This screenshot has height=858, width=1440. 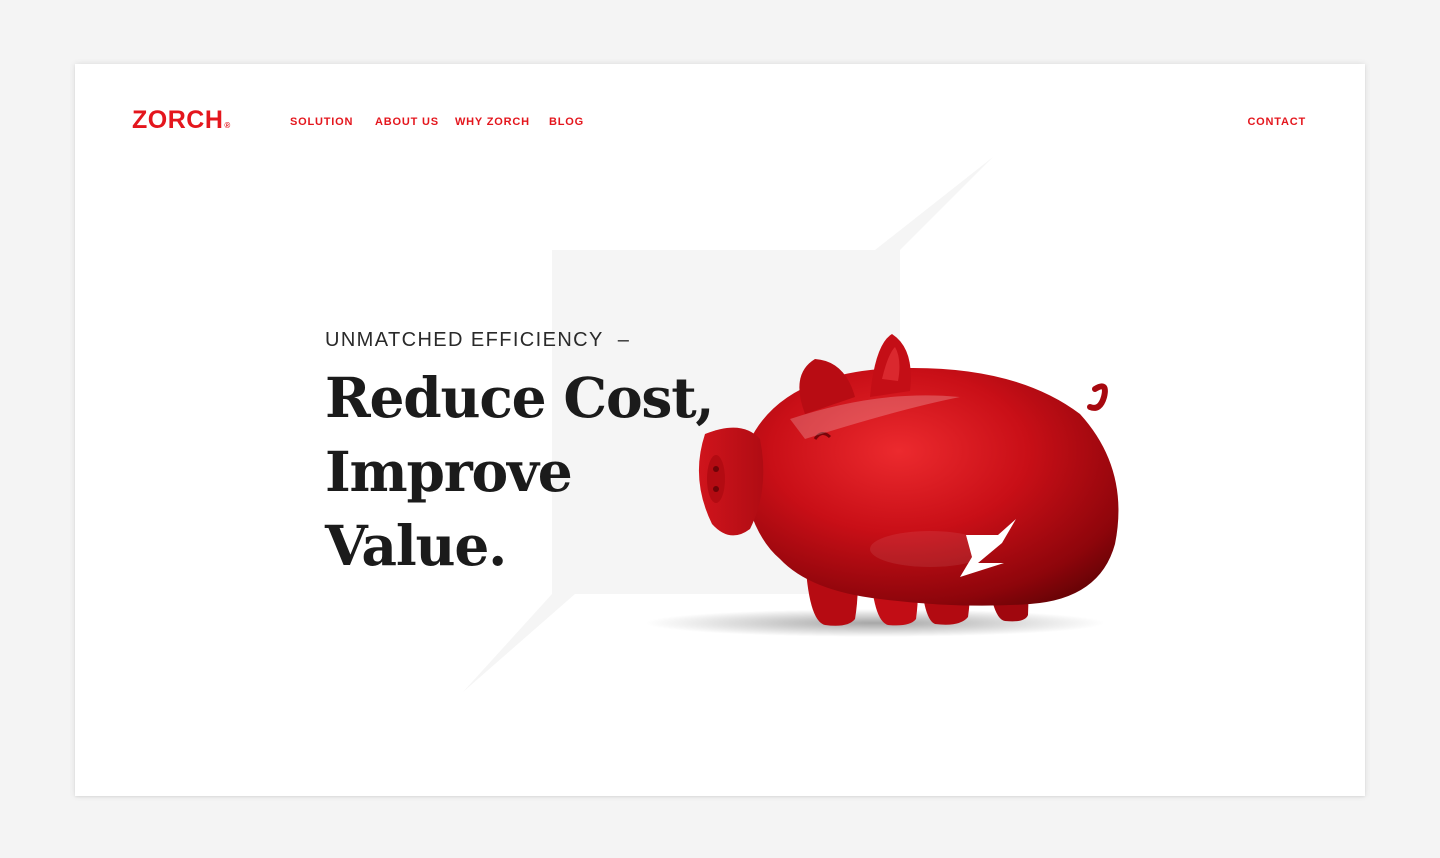 What do you see at coordinates (181, 120) in the screenshot?
I see `zorch-logo: ZORCH®` at bounding box center [181, 120].